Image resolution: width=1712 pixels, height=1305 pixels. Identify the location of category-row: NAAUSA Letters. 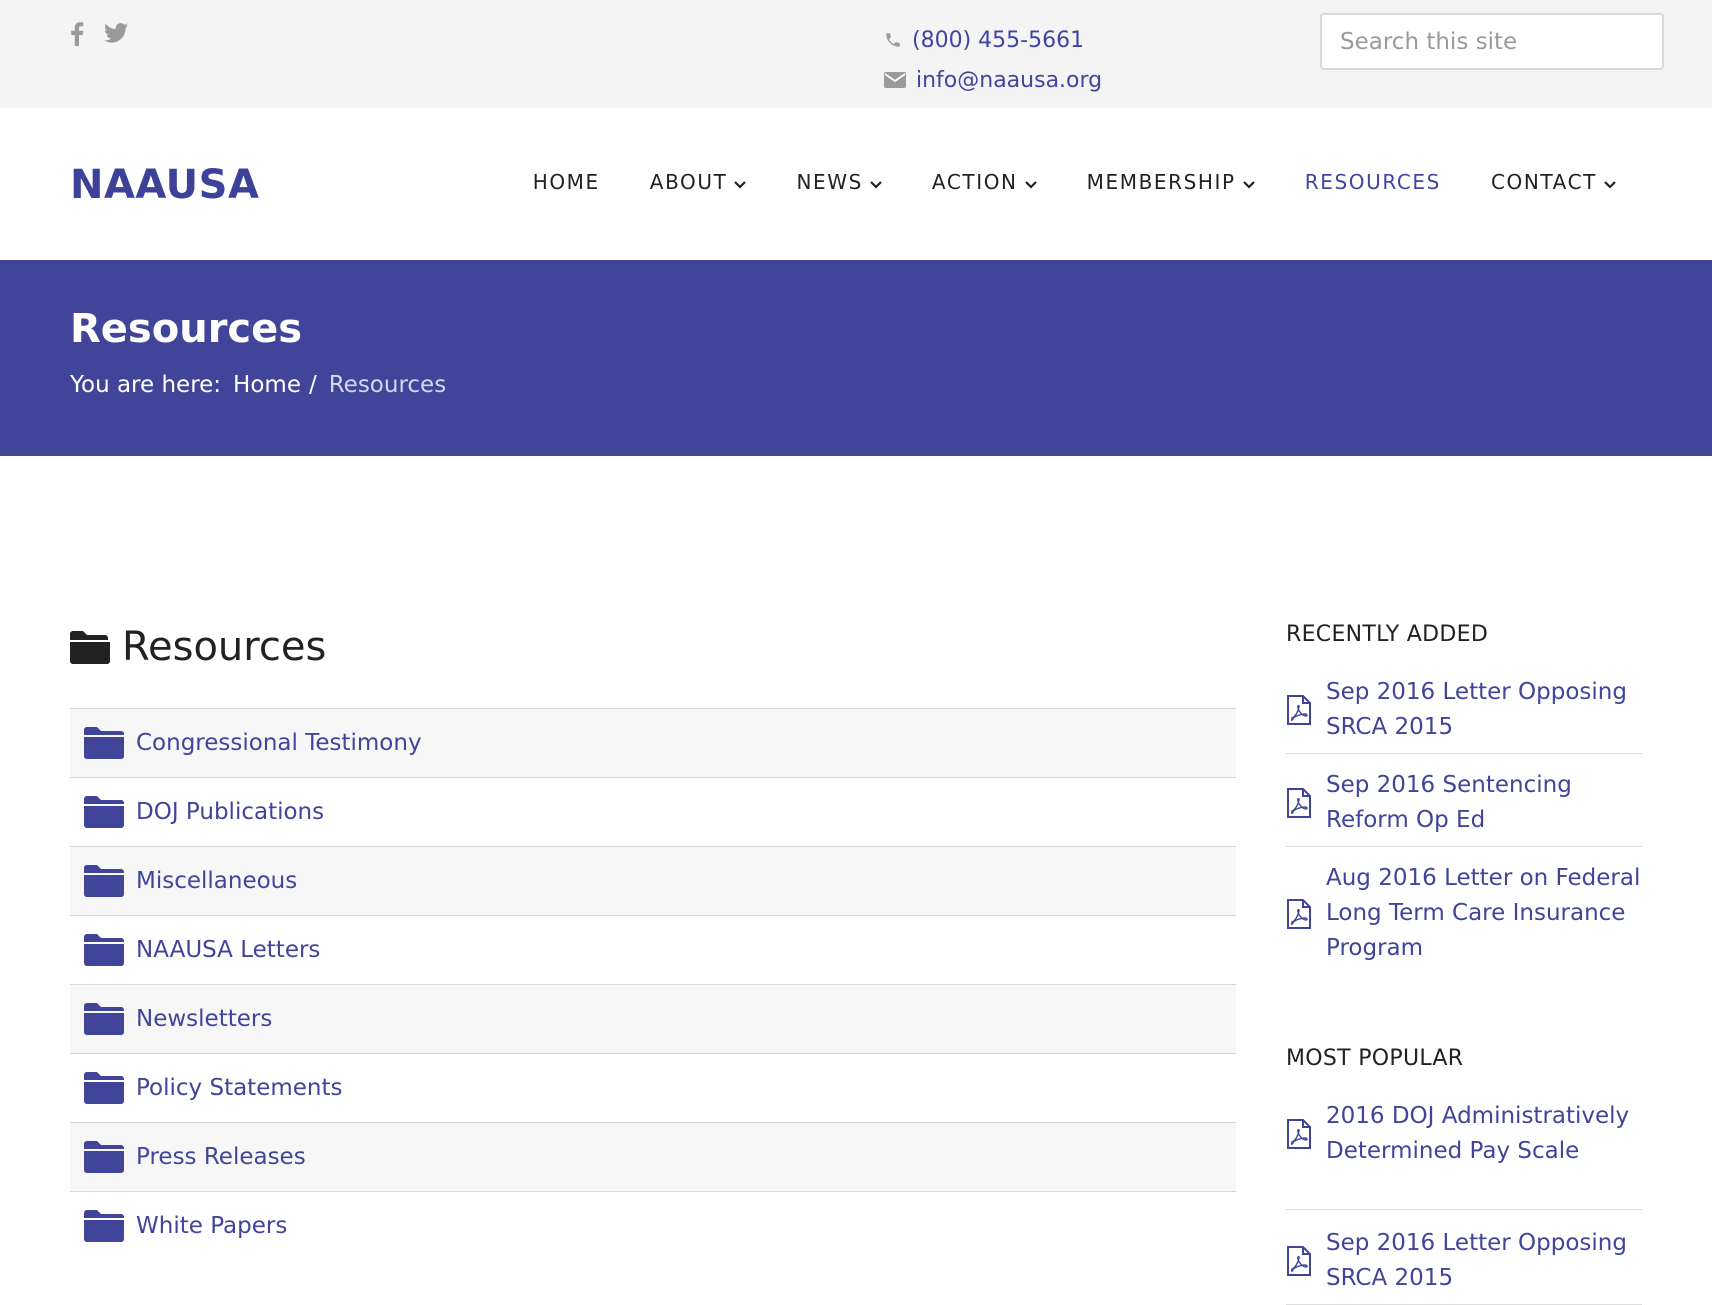
(653, 949).